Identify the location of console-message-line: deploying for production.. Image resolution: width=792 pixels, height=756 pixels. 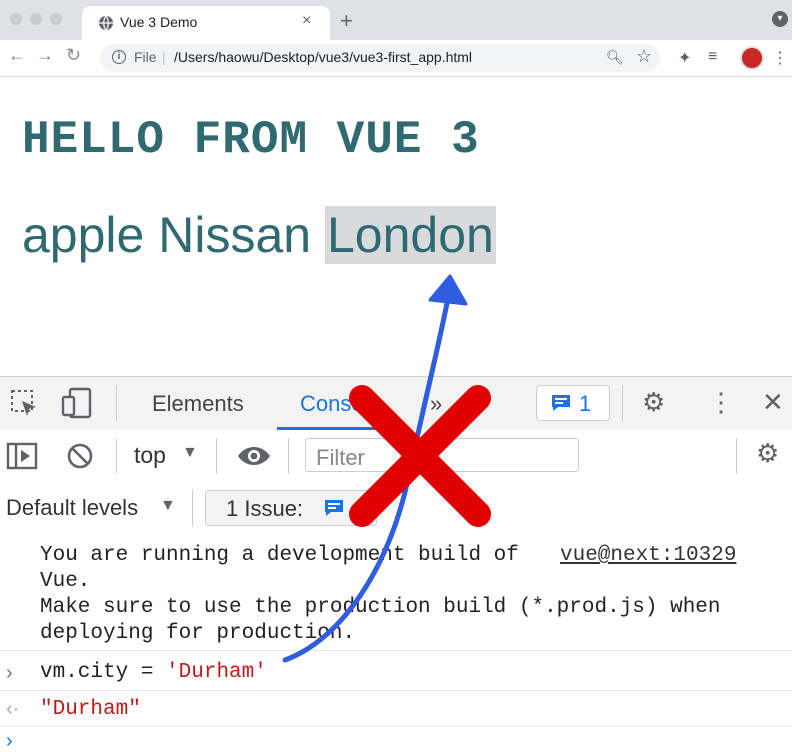
(198, 633).